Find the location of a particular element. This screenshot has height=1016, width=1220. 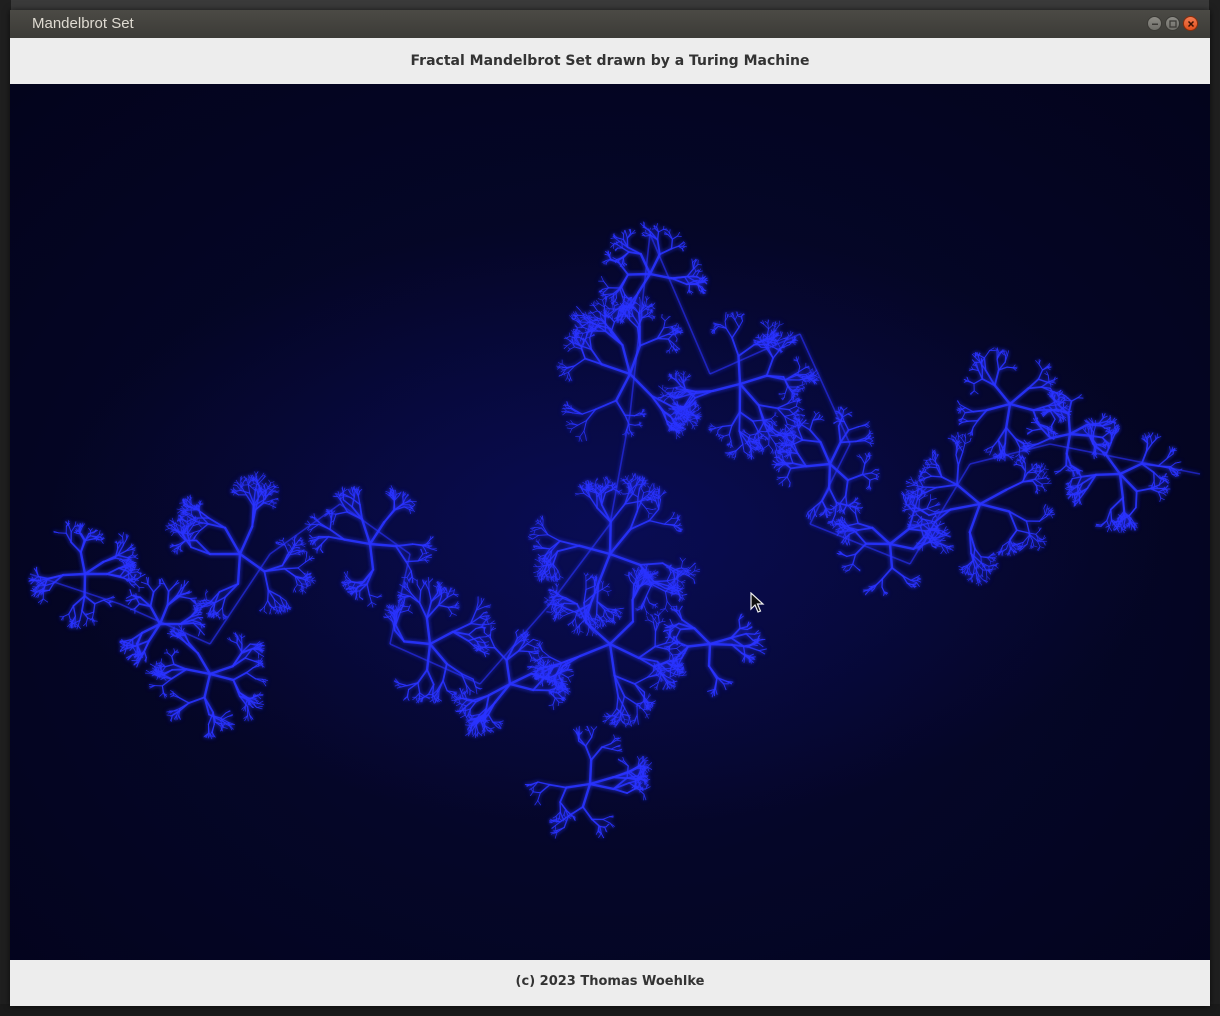

close-button is located at coordinates (1190, 23).